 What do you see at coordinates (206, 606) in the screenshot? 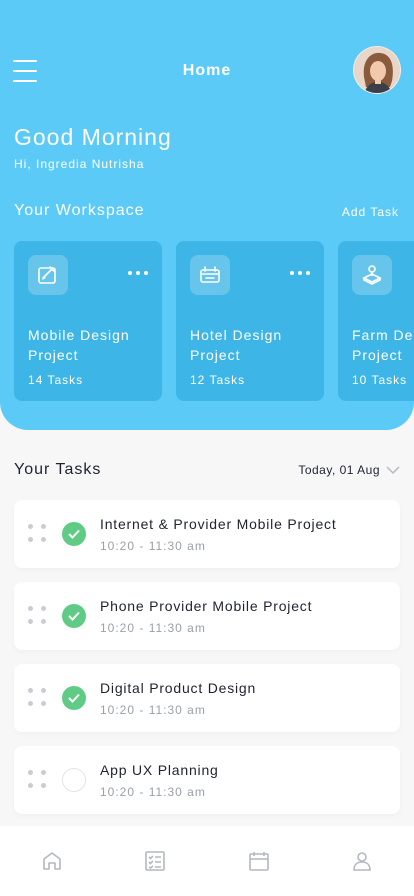
I see `task-title: Phone Provider Mobile Project` at bounding box center [206, 606].